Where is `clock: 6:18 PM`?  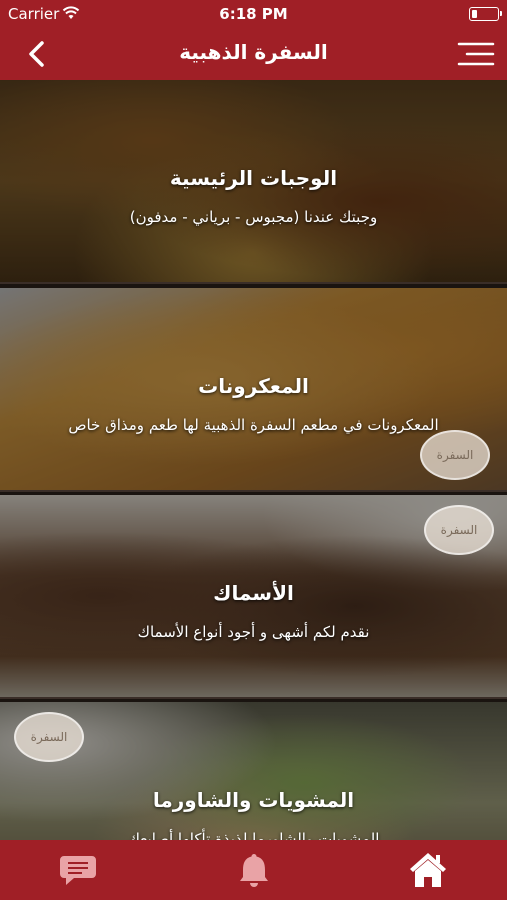
clock: 6:18 PM is located at coordinates (253, 14).